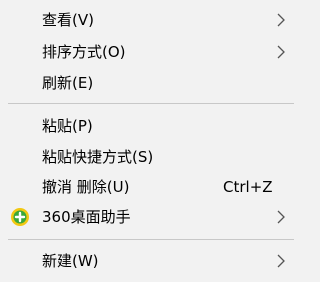 This screenshot has height=282, width=320. Describe the element at coordinates (70, 261) in the screenshot. I see `menu-item-label: 新建(W)` at that location.